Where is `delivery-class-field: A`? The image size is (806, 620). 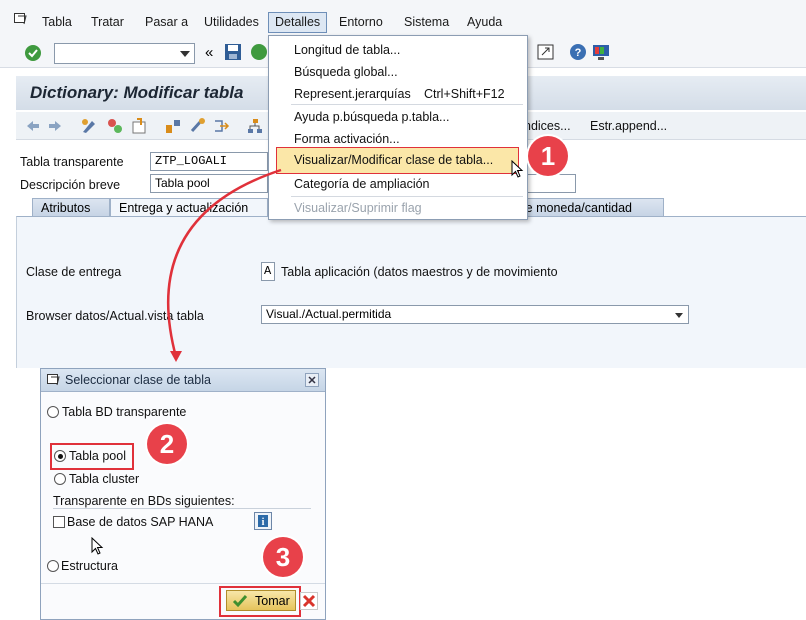 delivery-class-field: A is located at coordinates (268, 271).